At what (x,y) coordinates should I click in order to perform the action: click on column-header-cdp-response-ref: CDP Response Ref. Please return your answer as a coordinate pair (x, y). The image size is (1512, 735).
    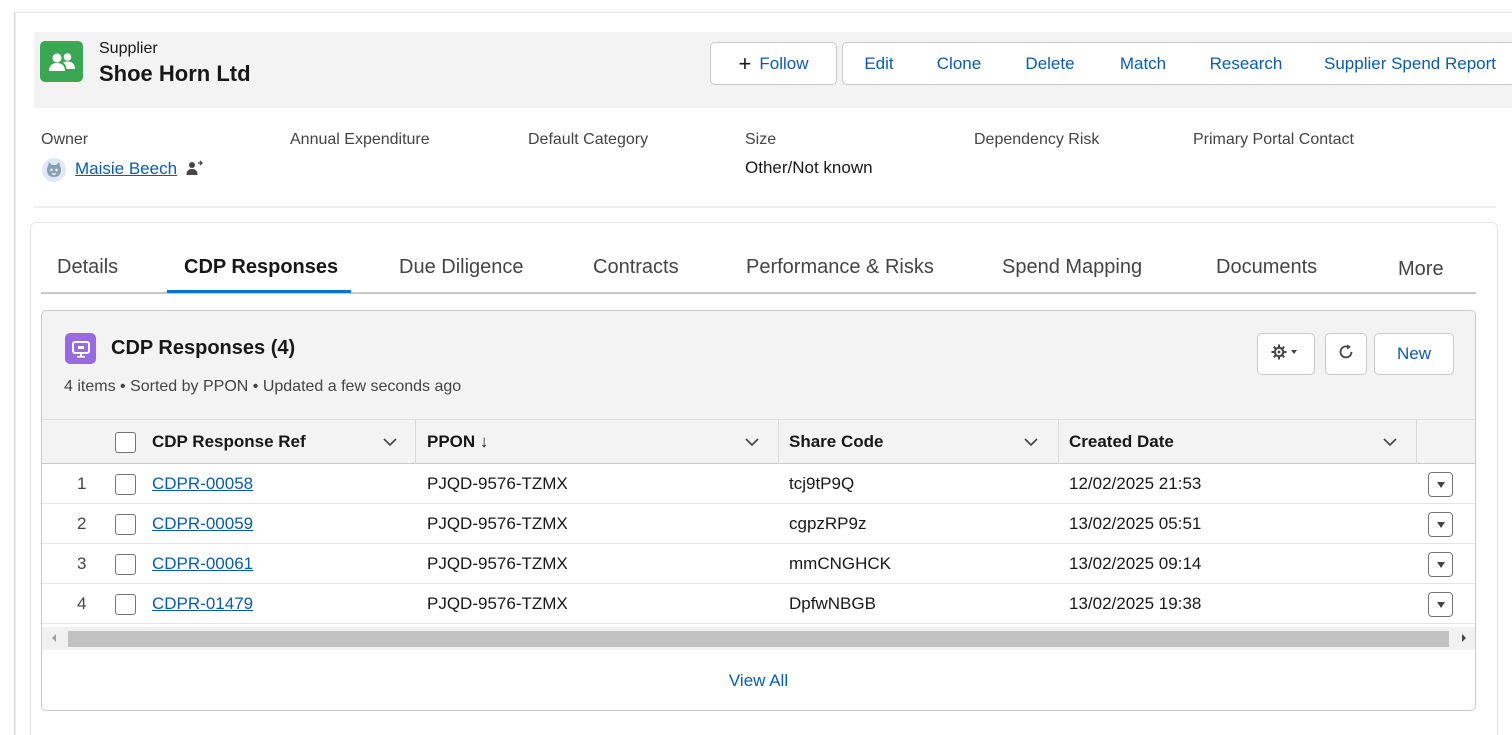
    Looking at the image, I should click on (229, 442).